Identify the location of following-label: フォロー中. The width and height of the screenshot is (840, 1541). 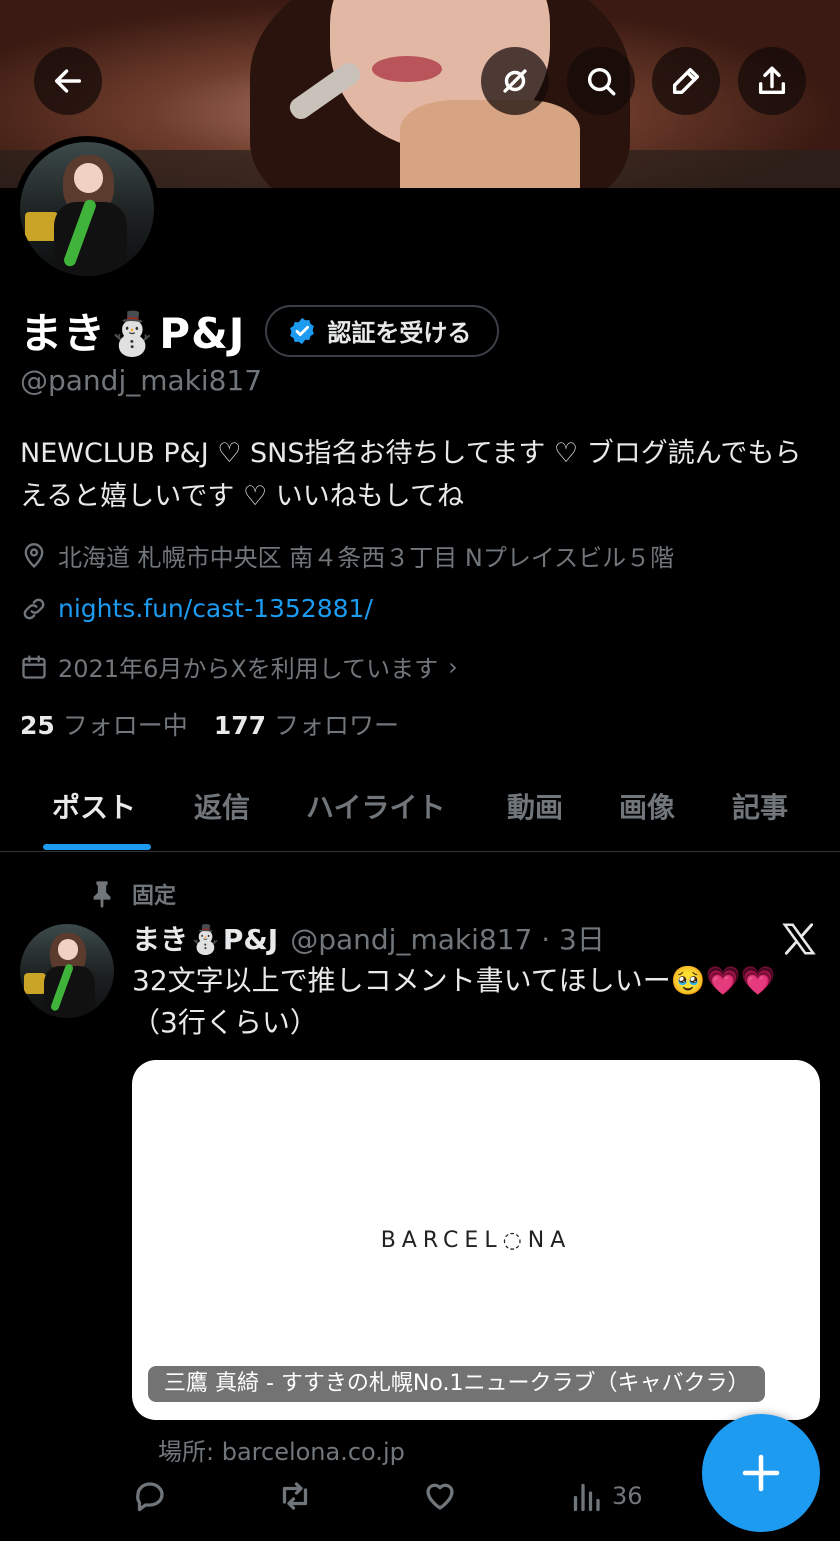
(125, 725).